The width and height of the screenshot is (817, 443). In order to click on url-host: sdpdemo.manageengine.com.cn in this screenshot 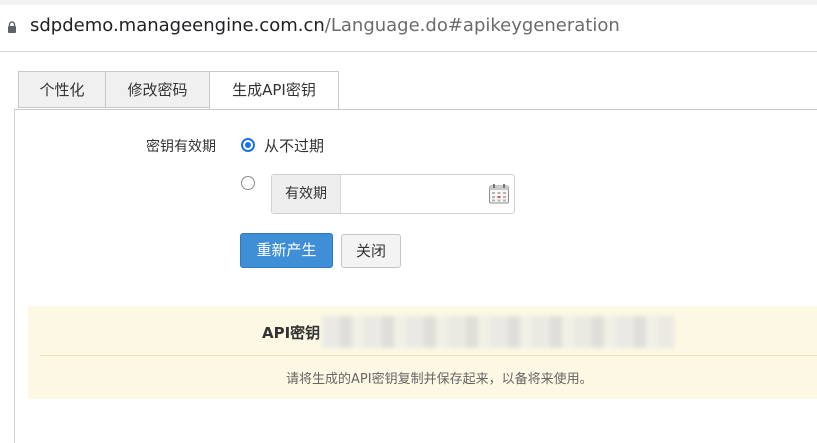, I will do `click(177, 25)`.